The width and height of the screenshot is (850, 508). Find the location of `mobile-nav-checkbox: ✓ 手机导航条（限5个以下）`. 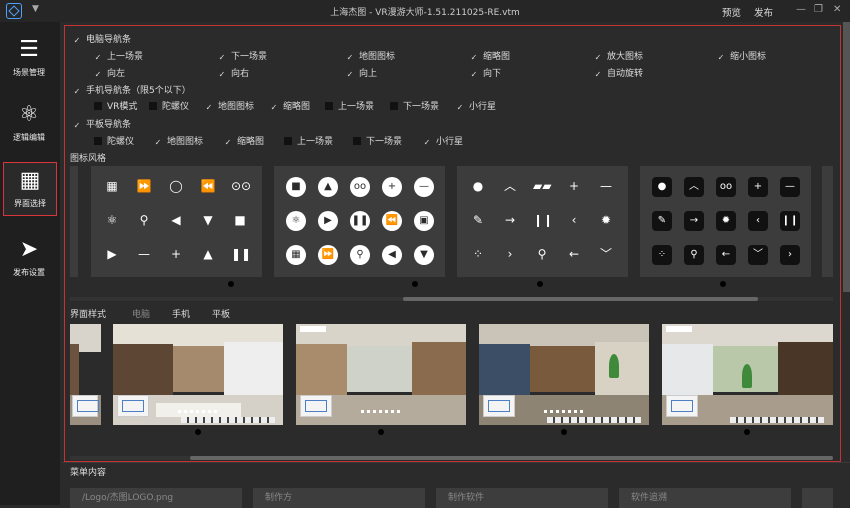

mobile-nav-checkbox: ✓ 手机导航条（限5个以下） is located at coordinates (132, 89).